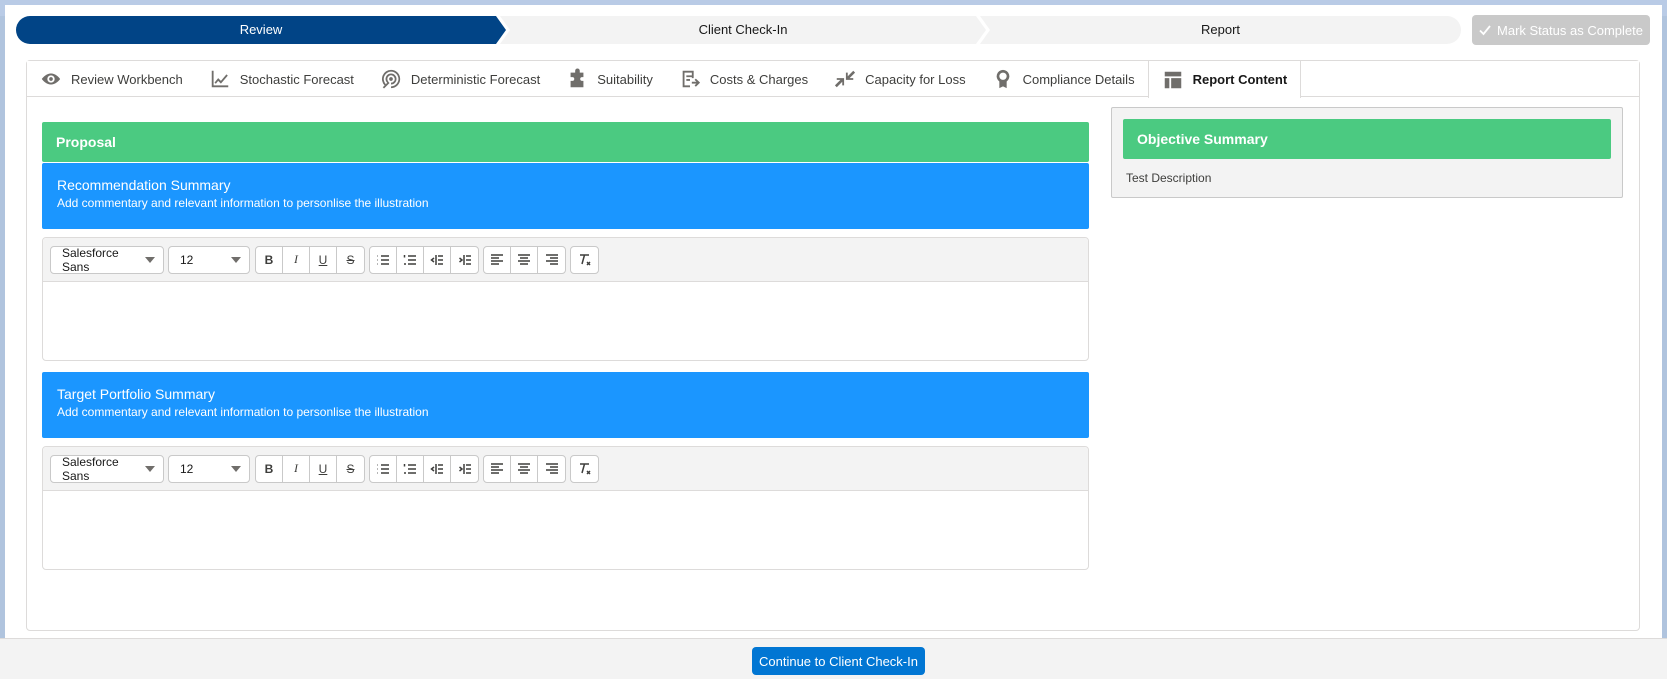 The image size is (1667, 679). Describe the element at coordinates (1002, 79) in the screenshot. I see `award-icon` at that location.